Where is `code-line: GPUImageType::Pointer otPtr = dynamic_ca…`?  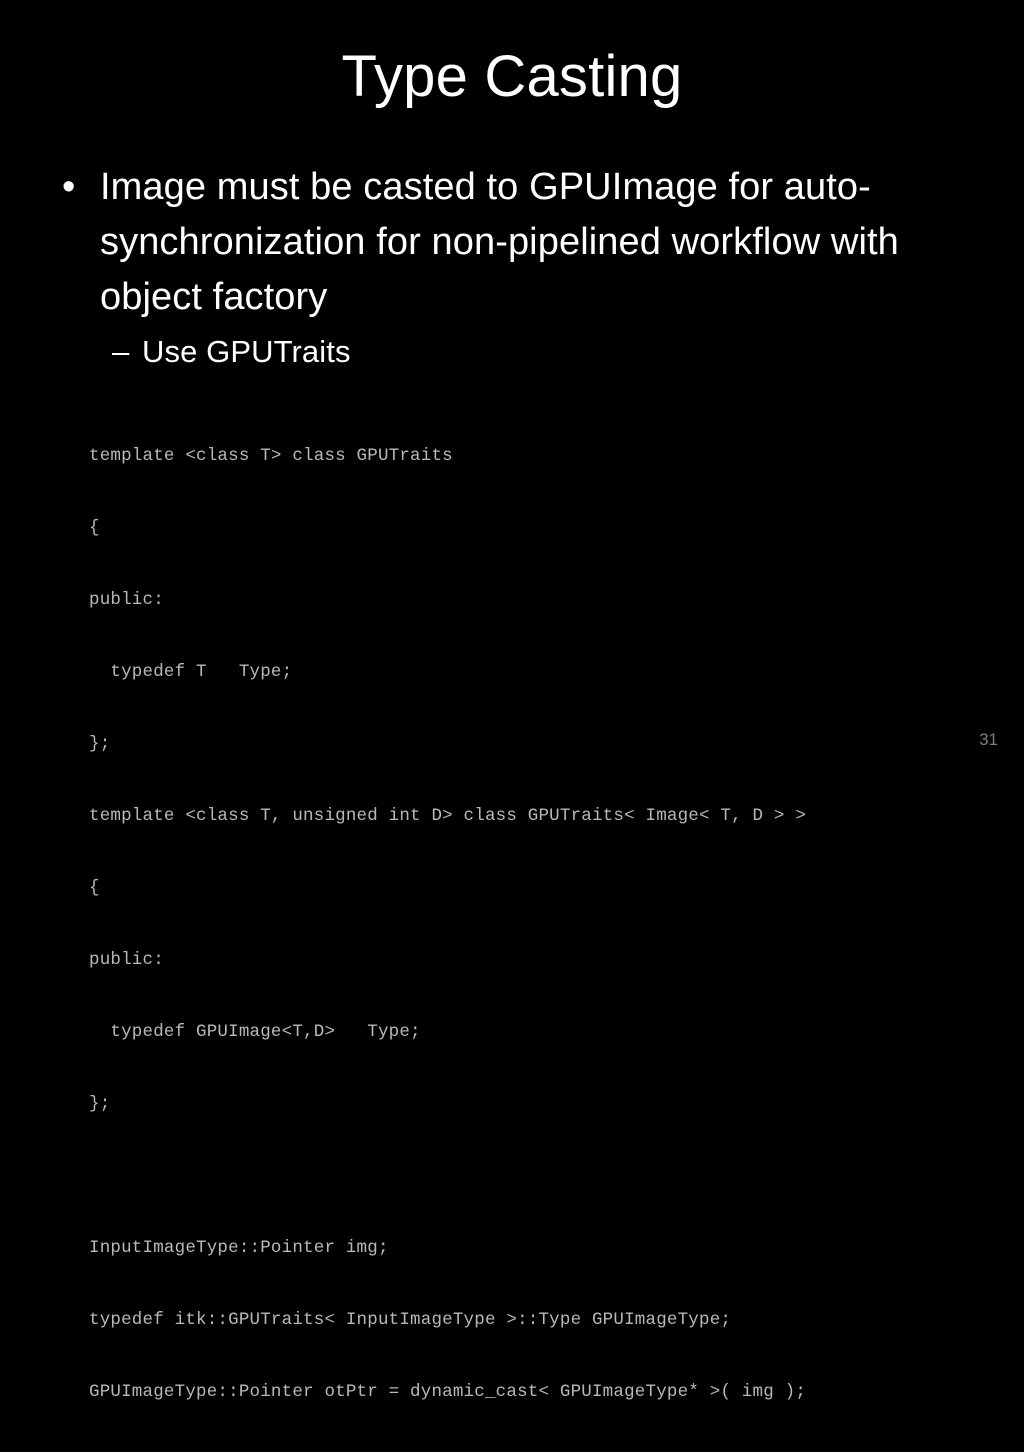
code-line: GPUImageType::Pointer otPtr = dynamic_ca… is located at coordinates (448, 1392).